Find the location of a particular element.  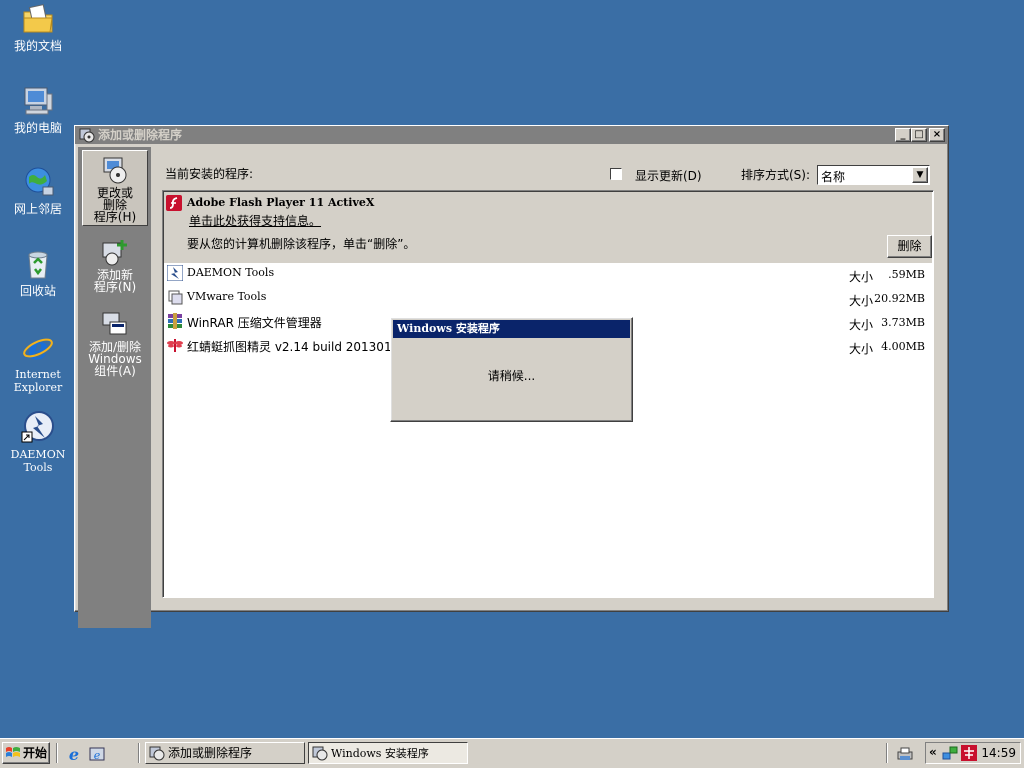

program-name: 红蜻蜓抓图精灵 v2.14 build 2013010 is located at coordinates (293, 347).